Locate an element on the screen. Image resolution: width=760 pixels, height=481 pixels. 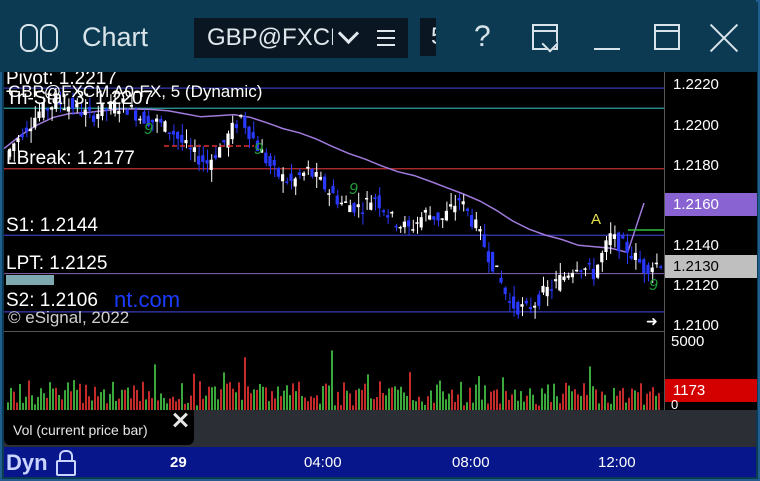
layout-icon is located at coordinates (545, 38).